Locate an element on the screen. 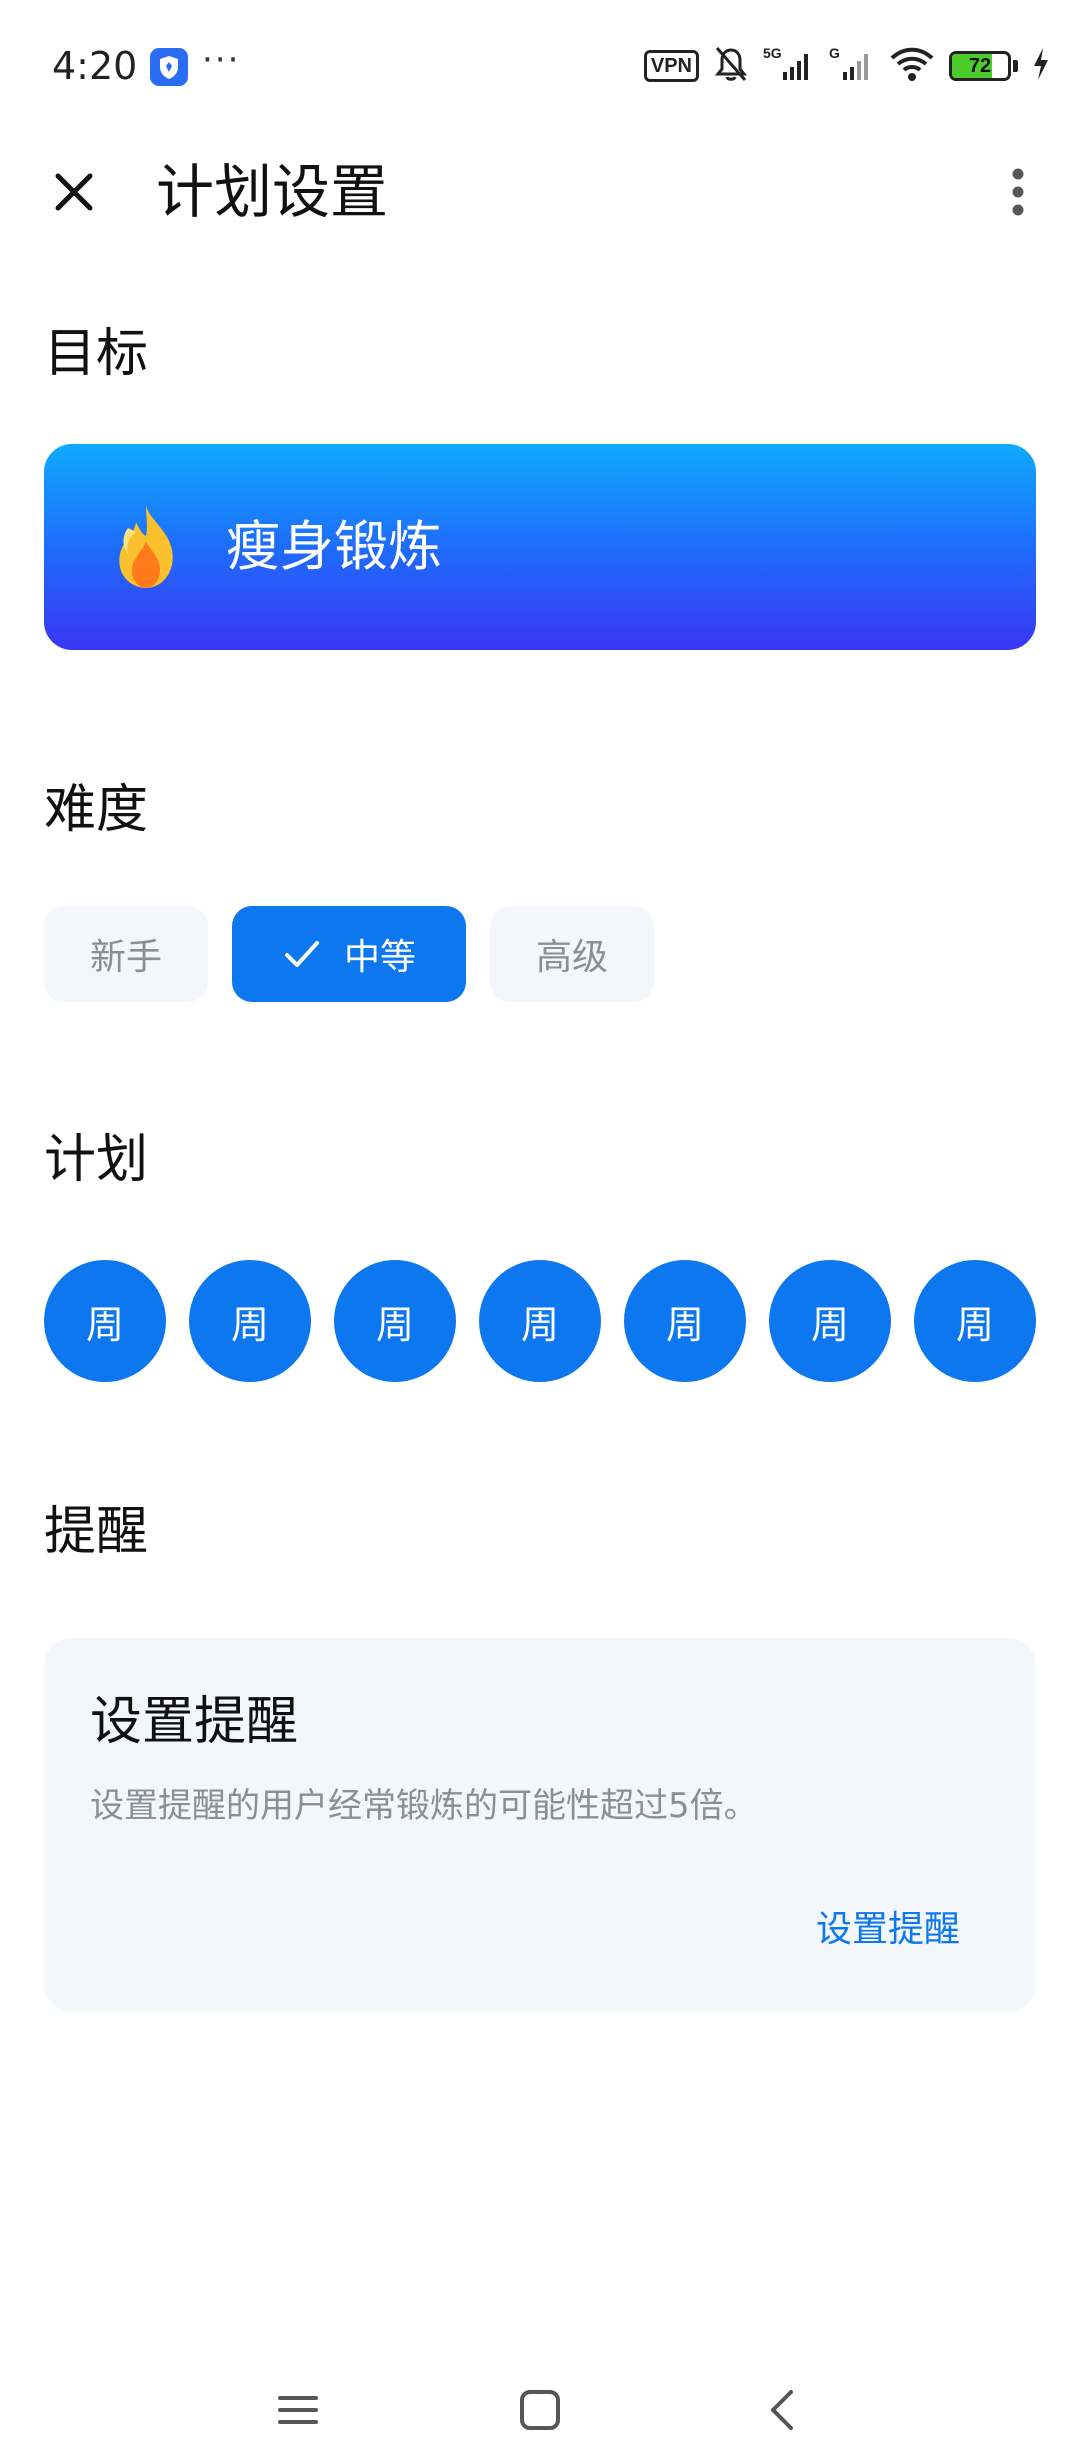  difficulty-option-label: 高级 is located at coordinates (571, 957).